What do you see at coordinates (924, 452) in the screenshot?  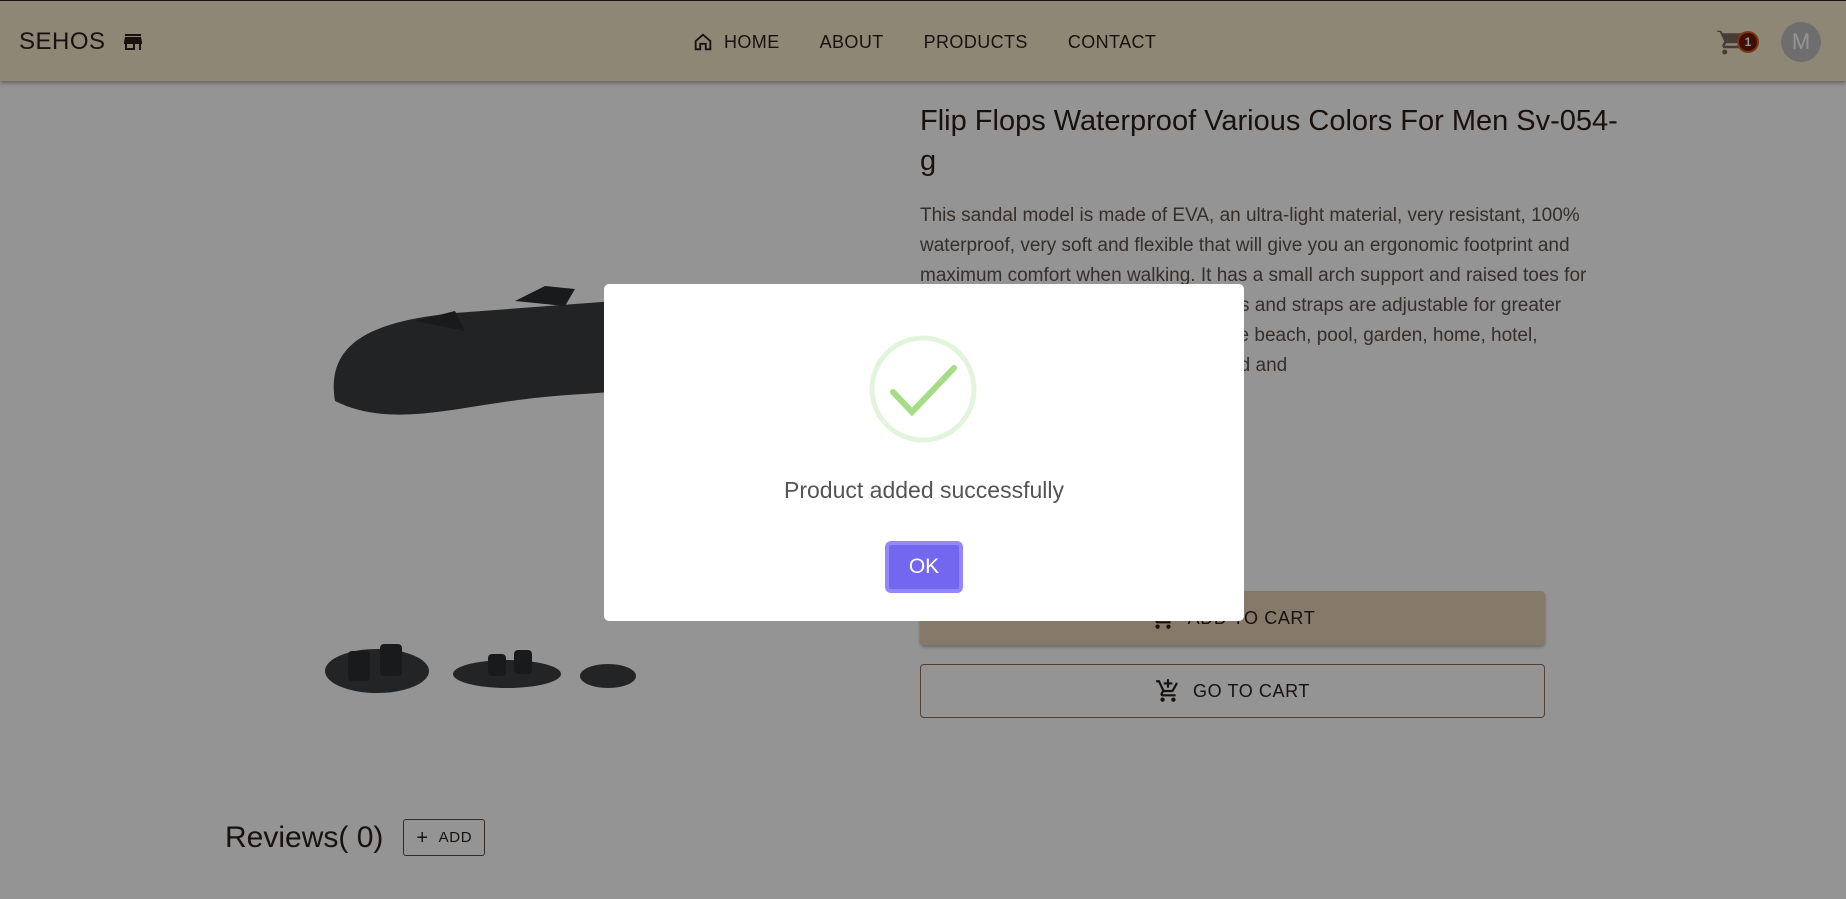 I see `success-dialog: Product added successfully OK` at bounding box center [924, 452].